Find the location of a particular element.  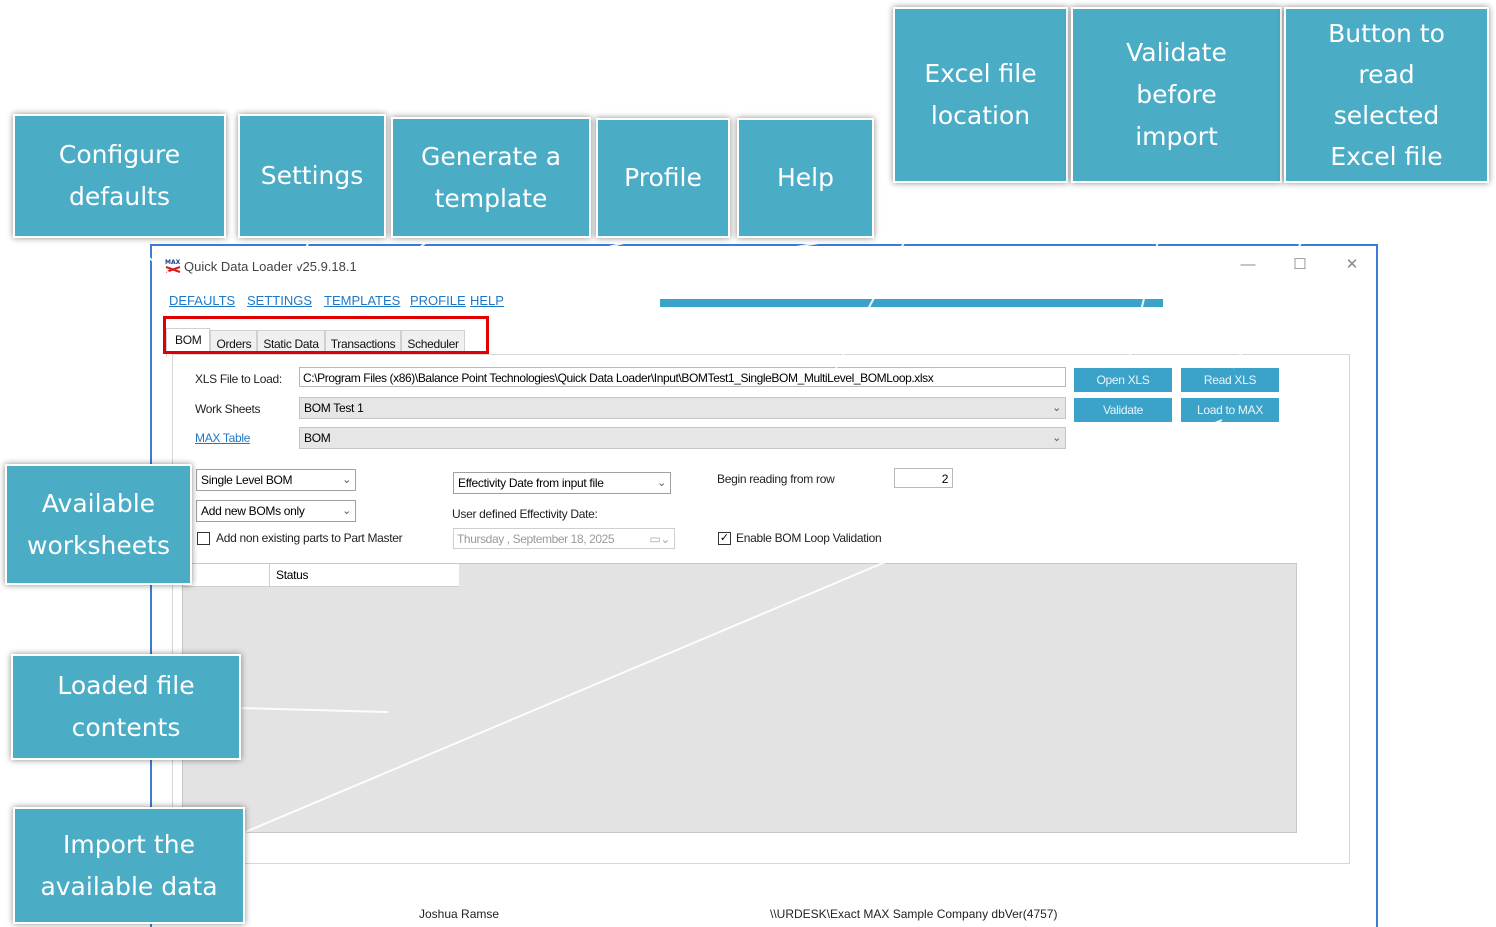

callout-available-worksheets: Available worksheets is located at coordinates (98, 524).